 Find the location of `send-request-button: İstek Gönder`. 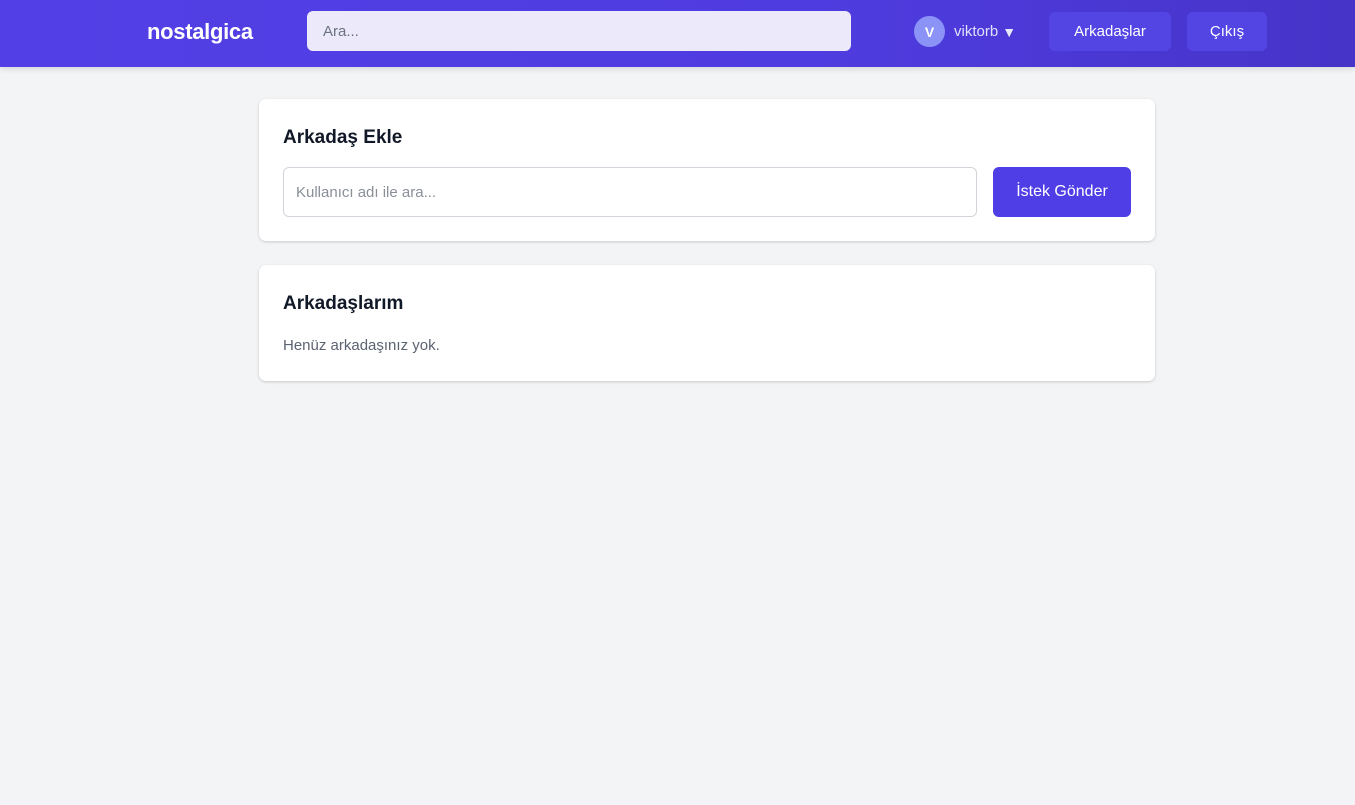

send-request-button: İstek Gönder is located at coordinates (1062, 192).